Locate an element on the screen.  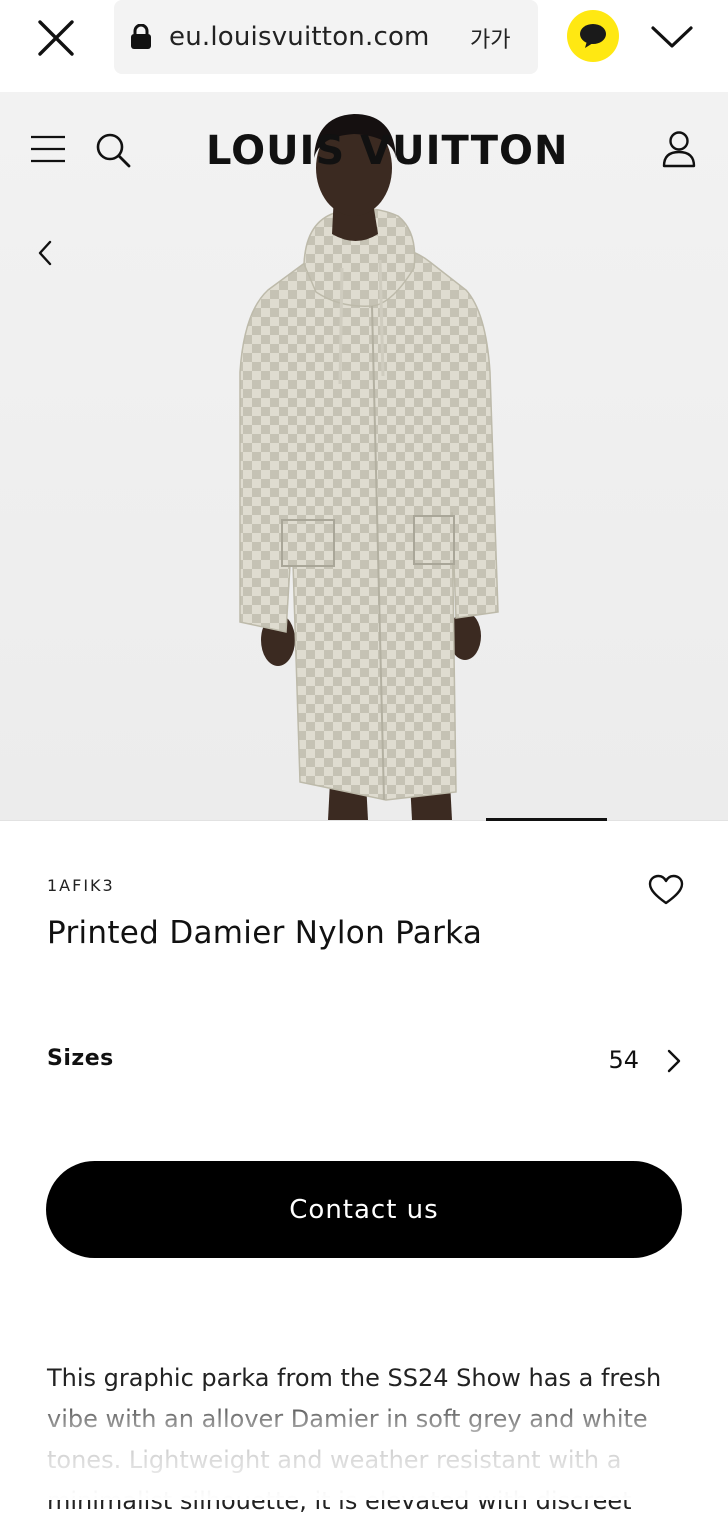
menu-icon is located at coordinates (48, 149).